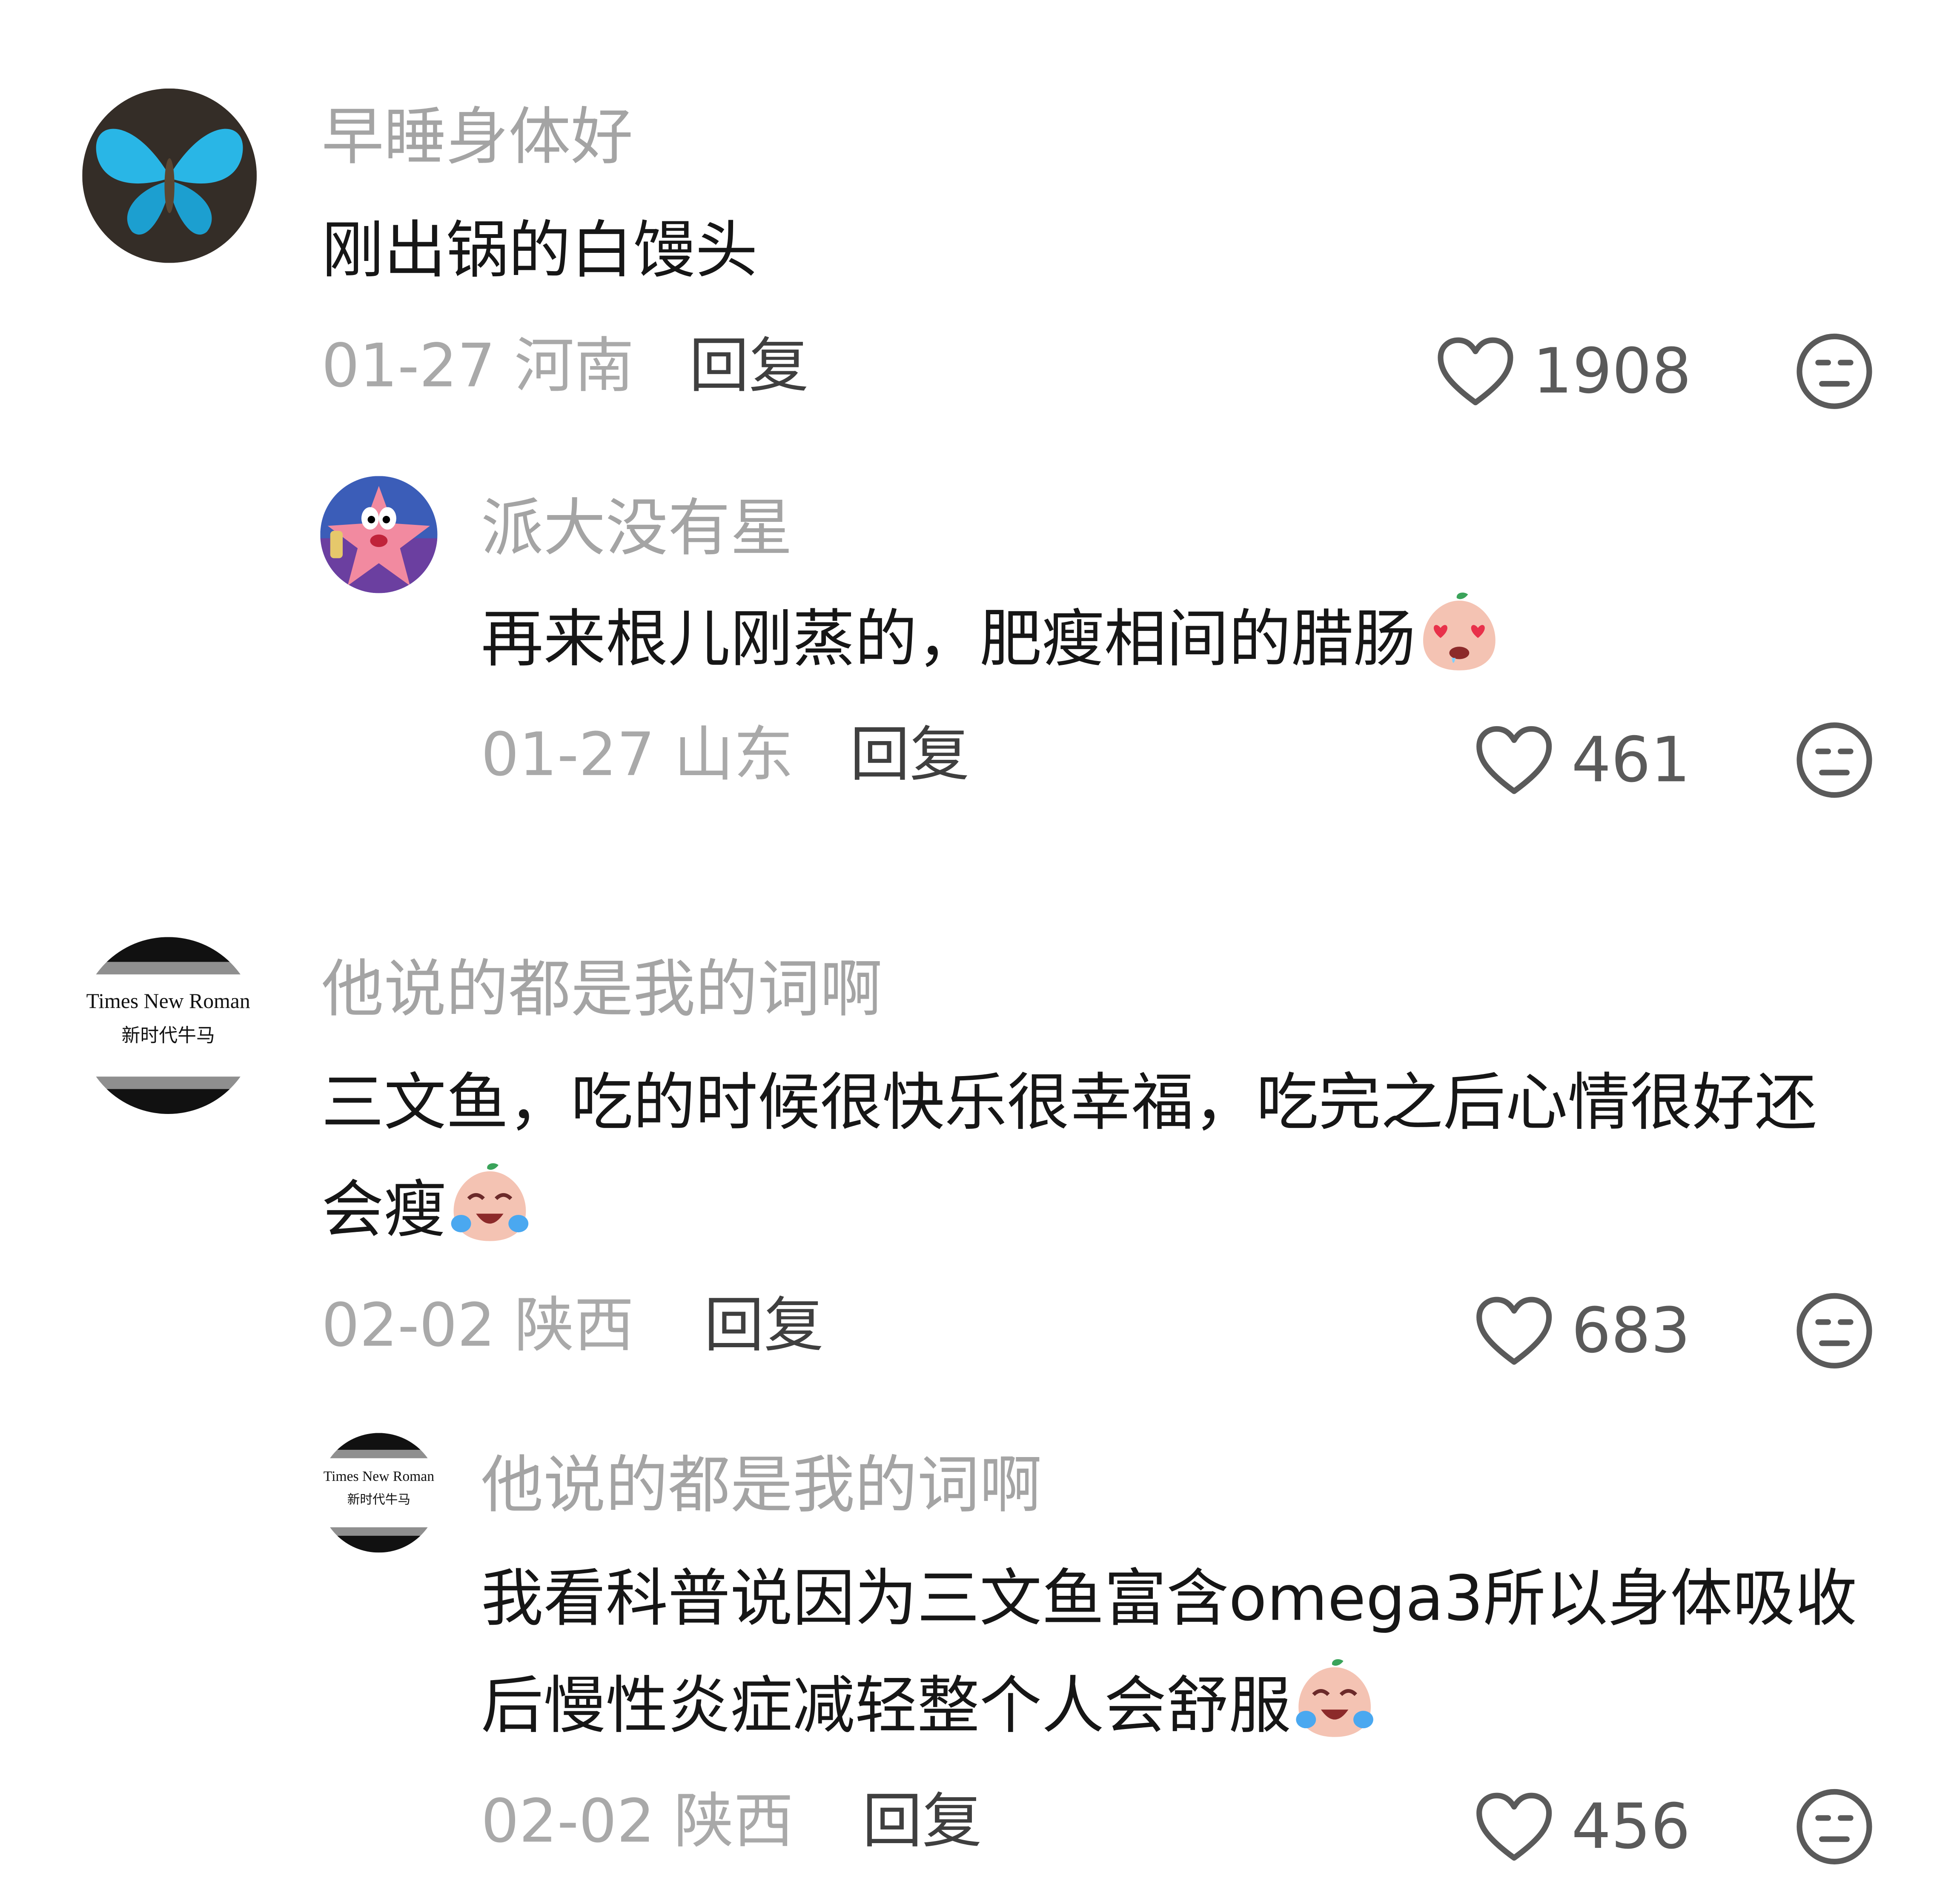 This screenshot has width=1954, height=1904. I want to click on username: 早睡身体好, so click(477, 137).